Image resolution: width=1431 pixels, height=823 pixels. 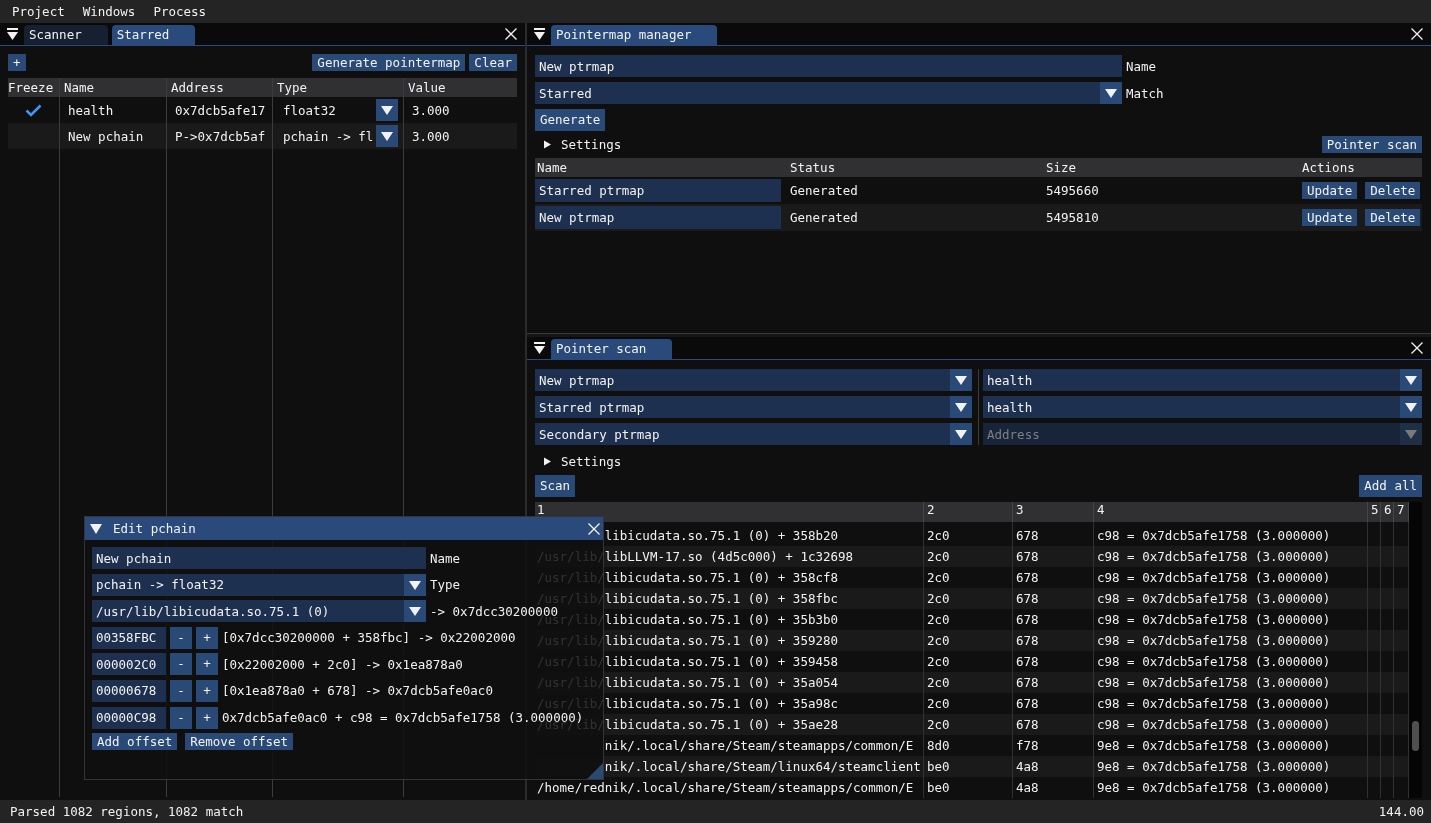 I want to click on scrollbar-thumb, so click(x=1415, y=736).